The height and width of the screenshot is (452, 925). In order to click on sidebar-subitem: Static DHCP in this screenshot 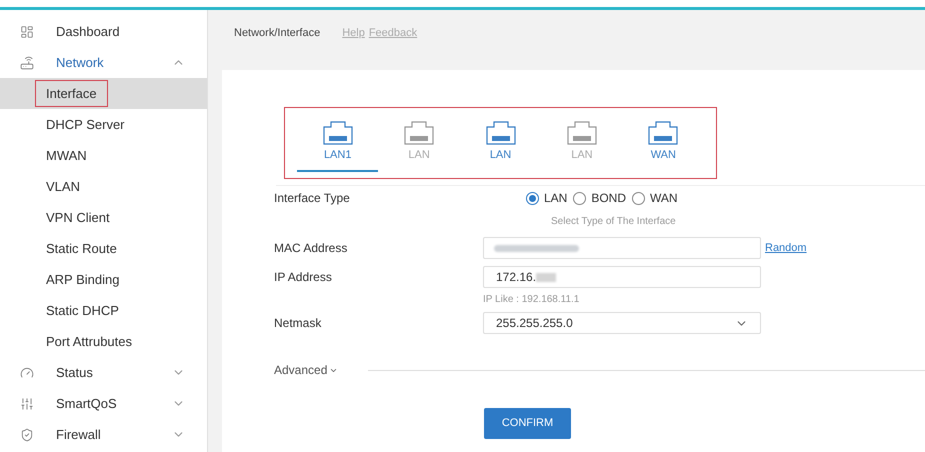, I will do `click(103, 310)`.